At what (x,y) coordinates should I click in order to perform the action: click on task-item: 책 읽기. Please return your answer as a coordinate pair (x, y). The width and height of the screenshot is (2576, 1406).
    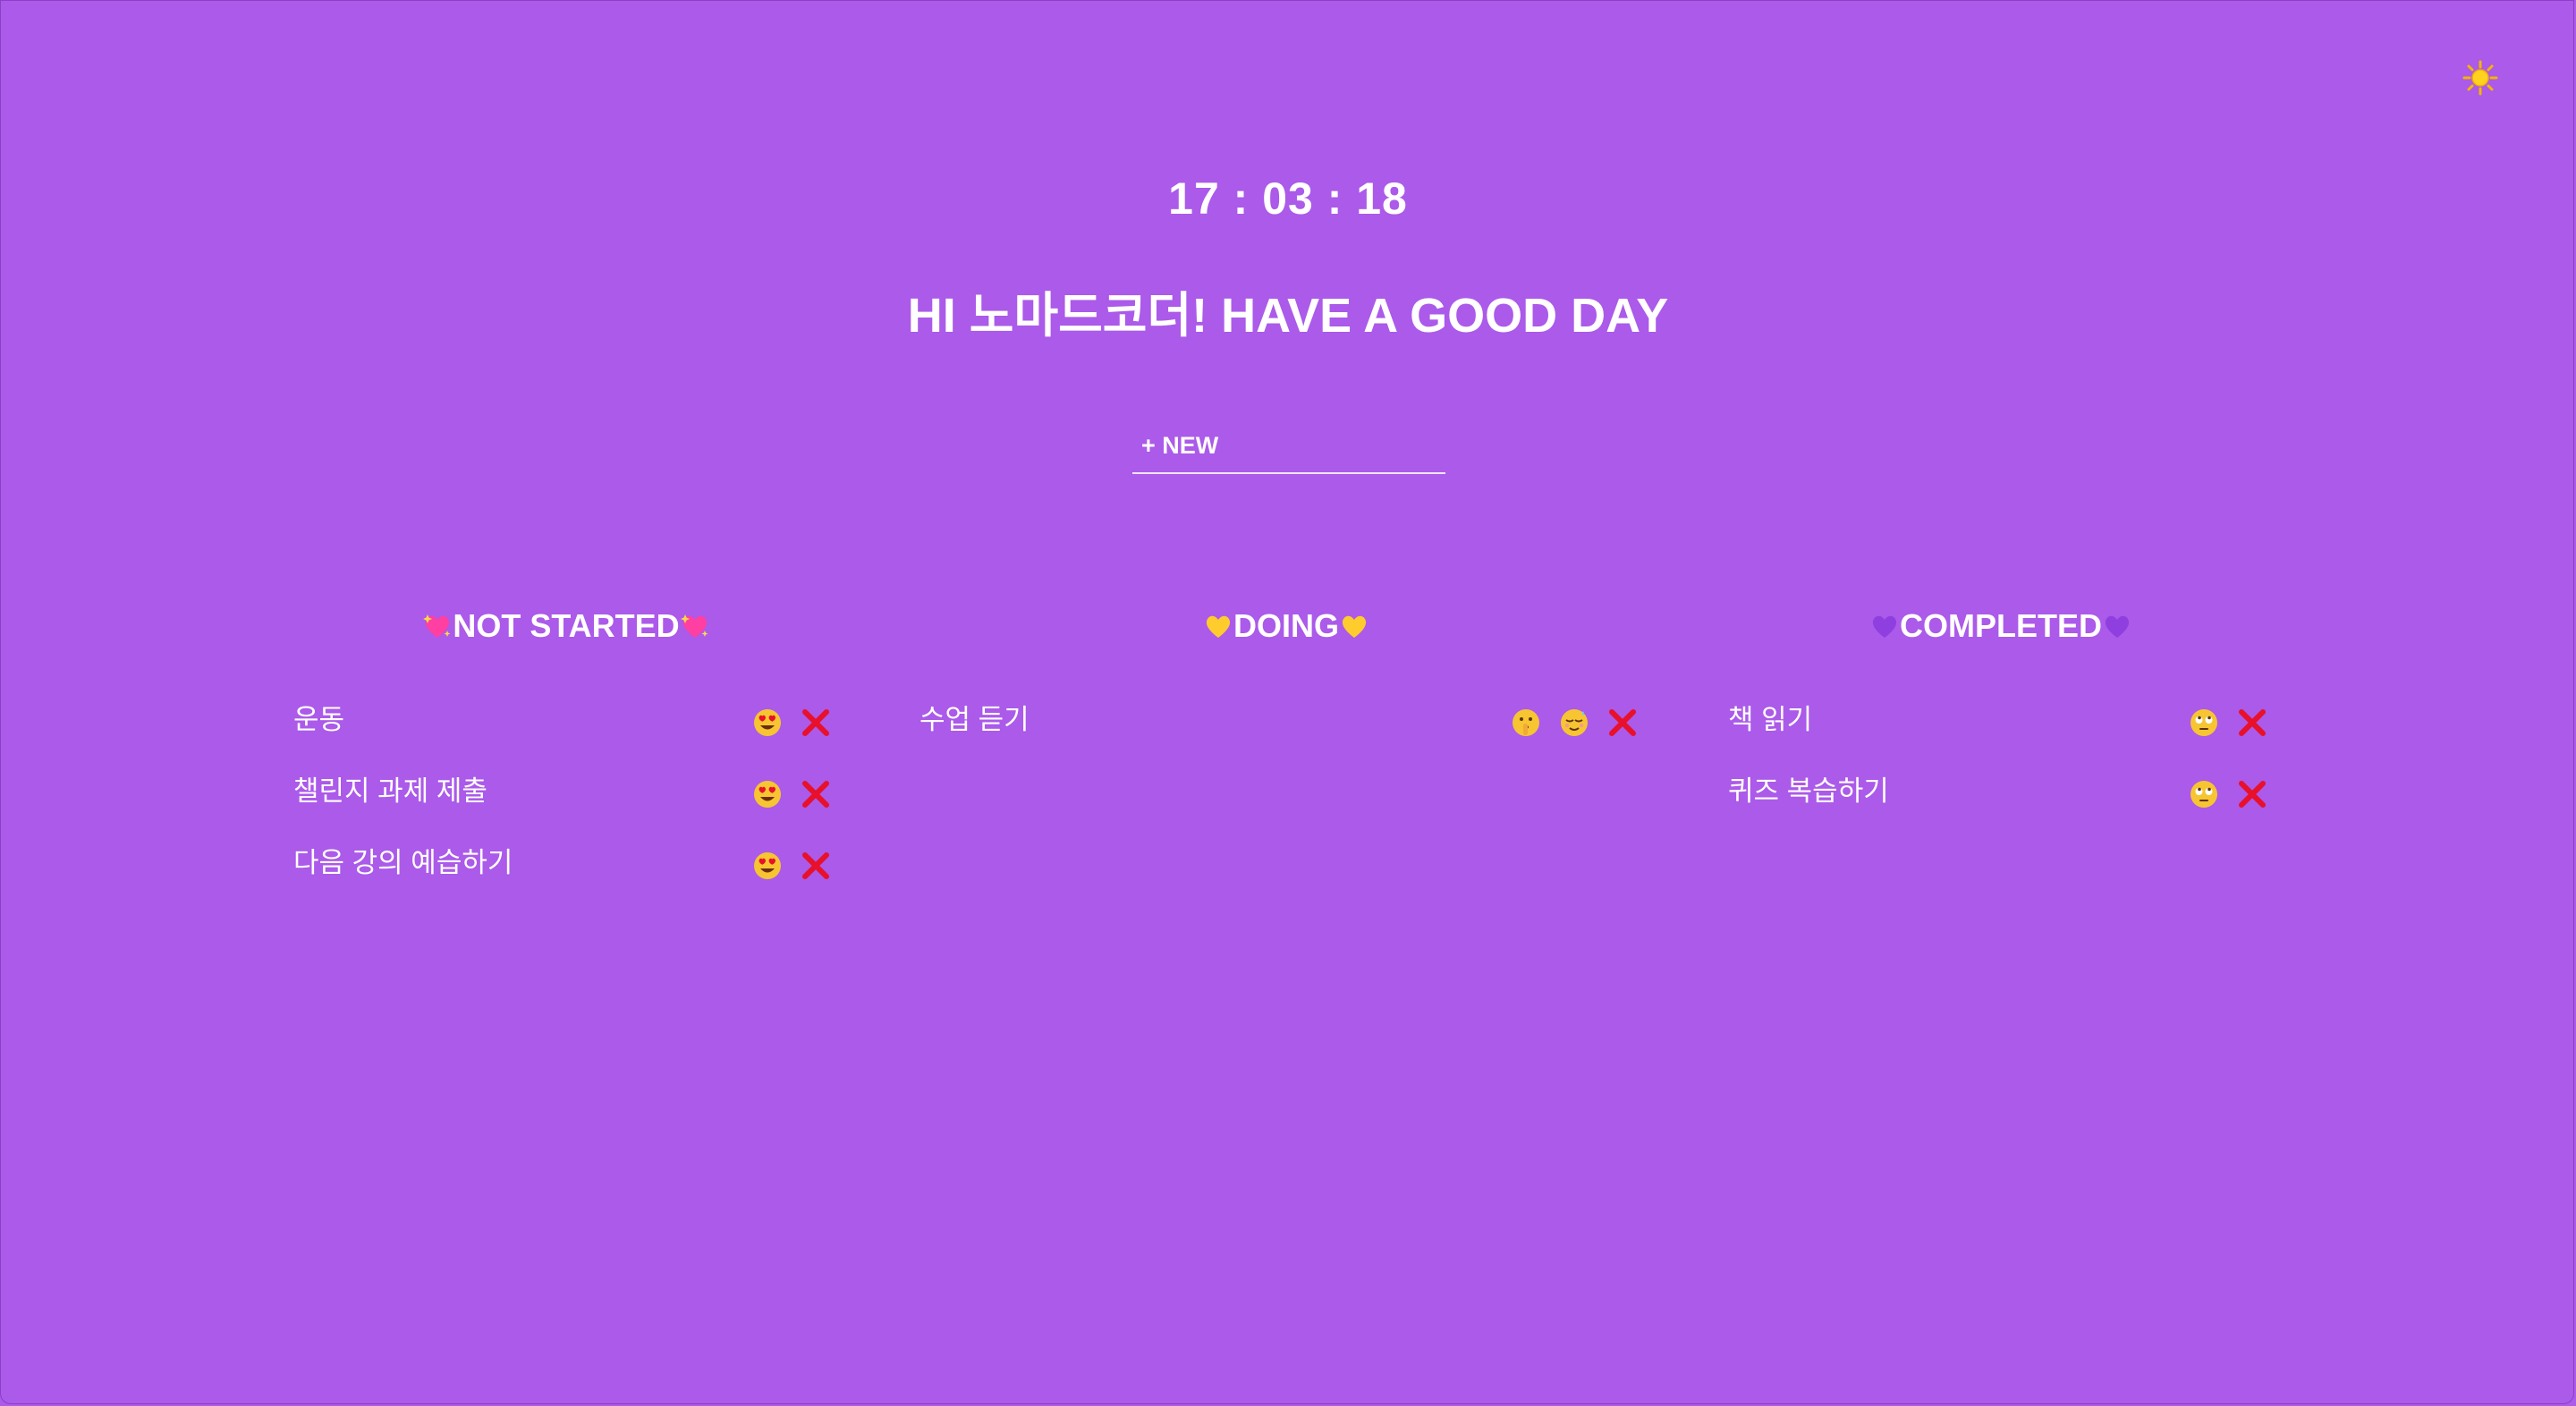
    Looking at the image, I should click on (2005, 720).